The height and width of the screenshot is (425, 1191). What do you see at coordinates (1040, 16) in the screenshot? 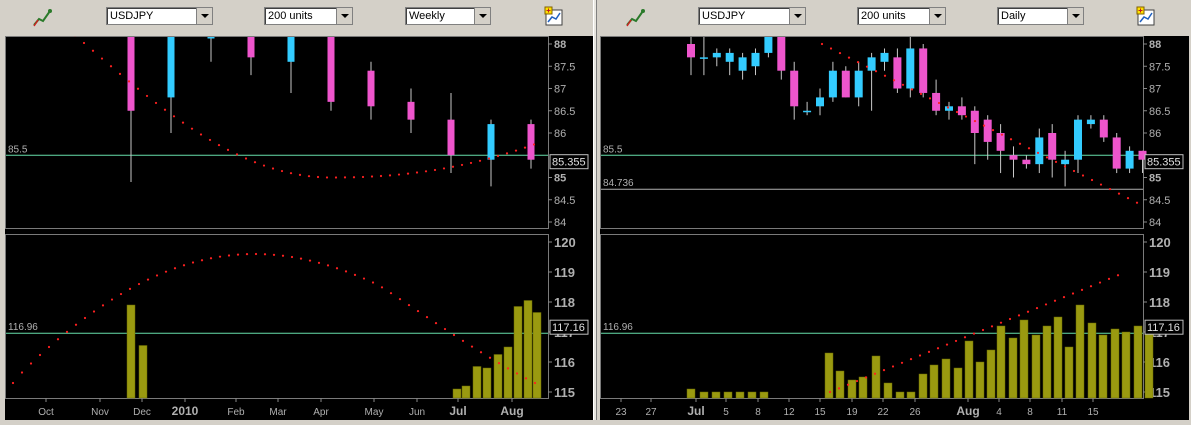
I see `period-select: Daily` at bounding box center [1040, 16].